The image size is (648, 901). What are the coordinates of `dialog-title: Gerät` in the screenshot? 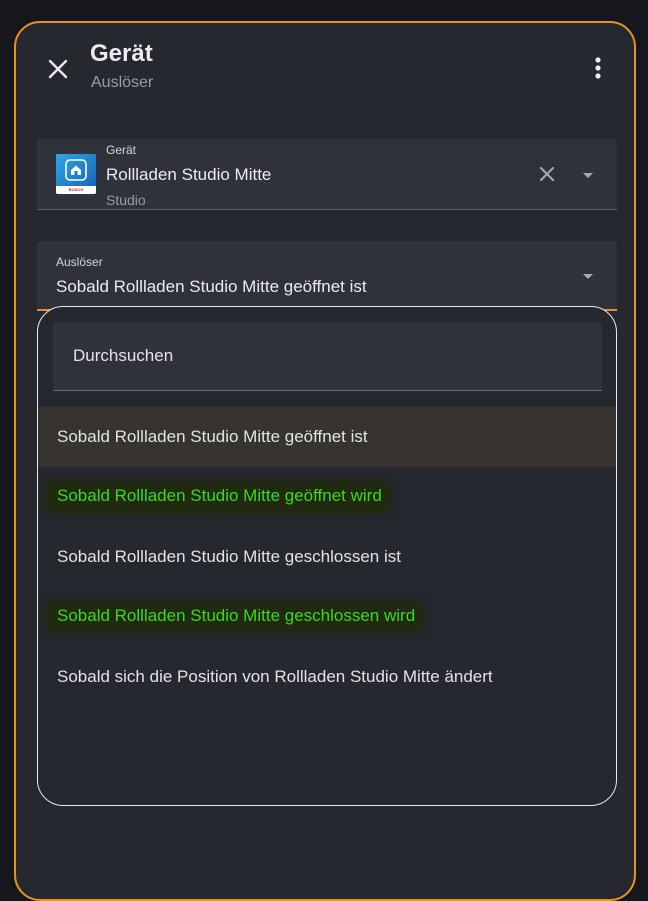 It's located at (121, 53).